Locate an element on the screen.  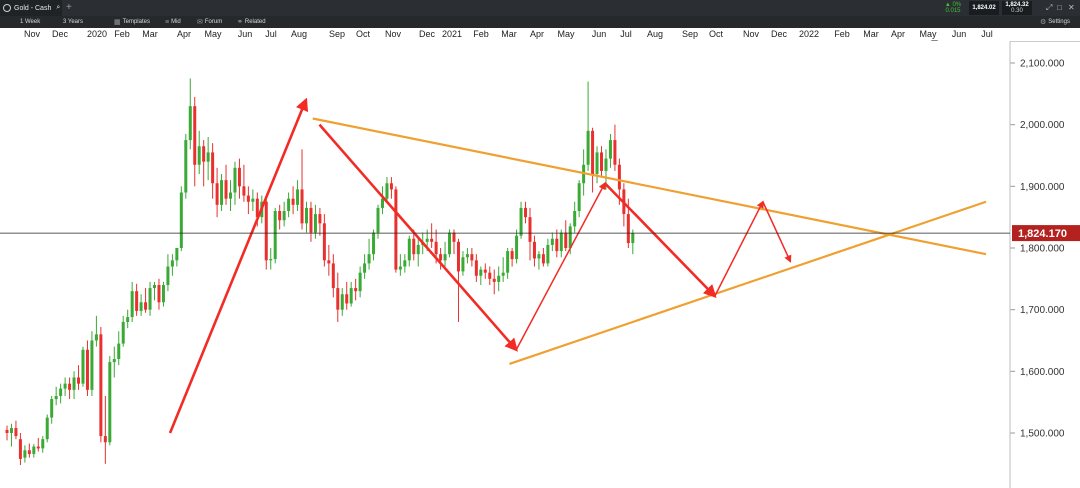
forum-button: ✉ Forum is located at coordinates (209, 22).